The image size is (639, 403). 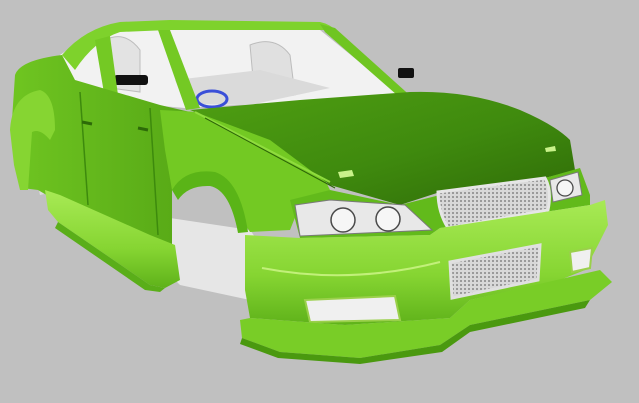 I want to click on bumper-intake-right, so click(x=581, y=260).